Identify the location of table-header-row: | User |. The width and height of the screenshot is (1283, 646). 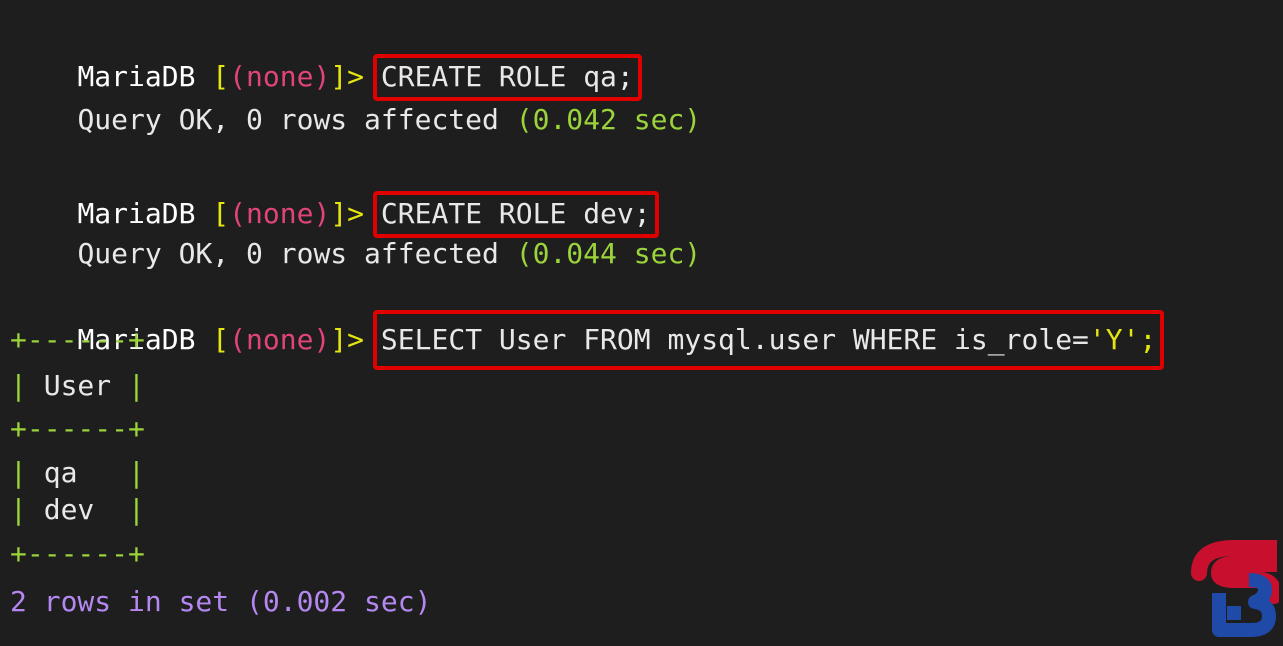
(77, 385).